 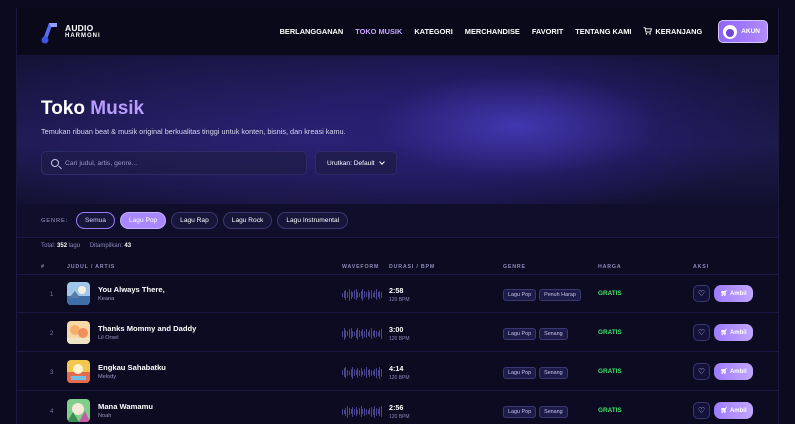 I want to click on account-button: AKUN, so click(x=743, y=31).